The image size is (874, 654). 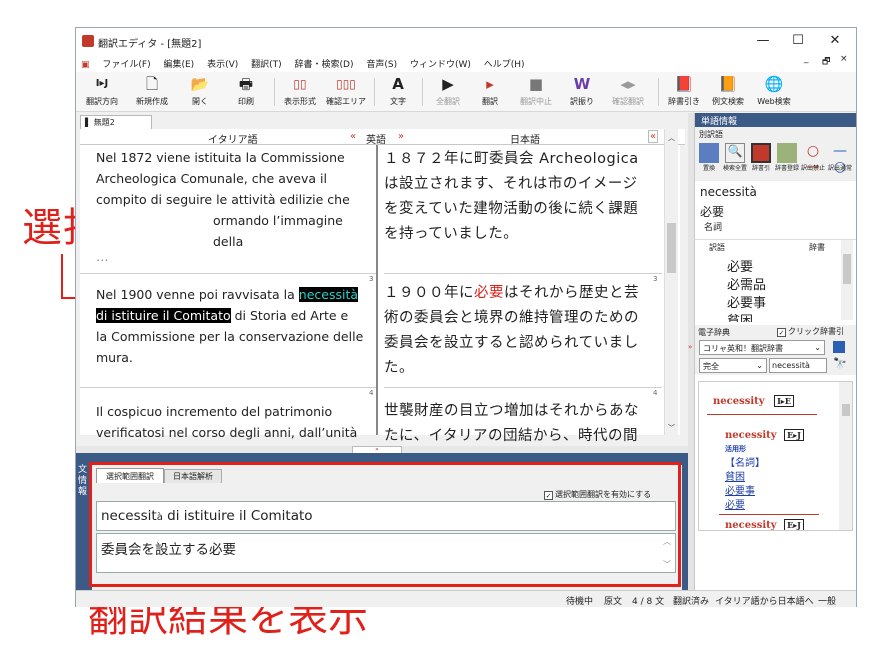 I want to click on menu-dict-search: 辞書・検索(D), so click(x=324, y=62).